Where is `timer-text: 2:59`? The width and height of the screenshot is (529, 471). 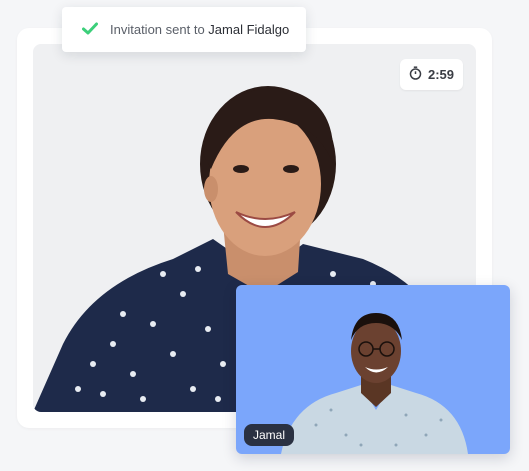 timer-text: 2:59 is located at coordinates (441, 74).